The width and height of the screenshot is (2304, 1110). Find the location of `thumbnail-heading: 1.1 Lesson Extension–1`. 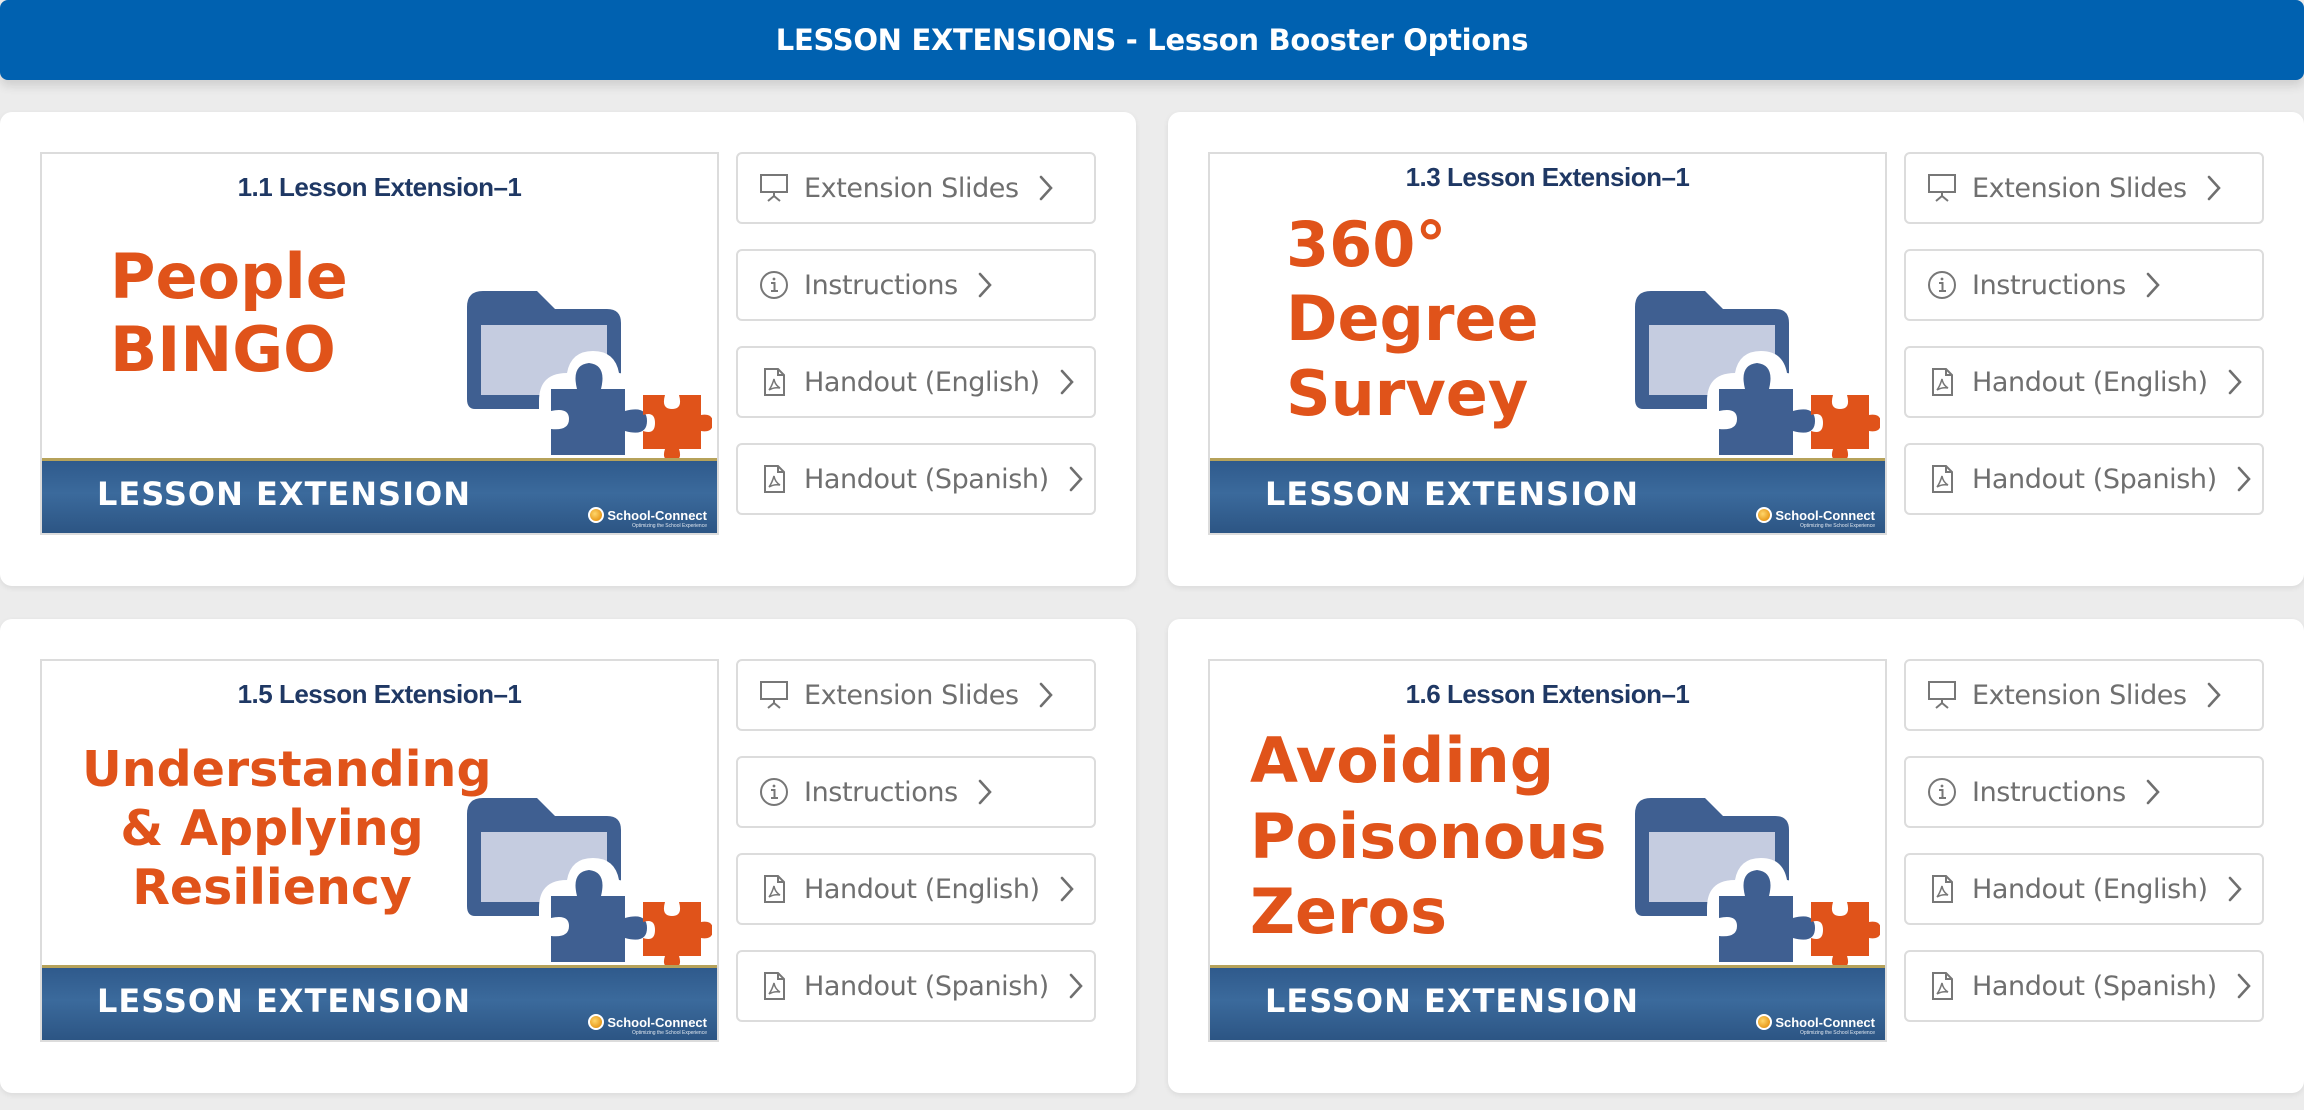

thumbnail-heading: 1.1 Lesson Extension–1 is located at coordinates (379, 187).